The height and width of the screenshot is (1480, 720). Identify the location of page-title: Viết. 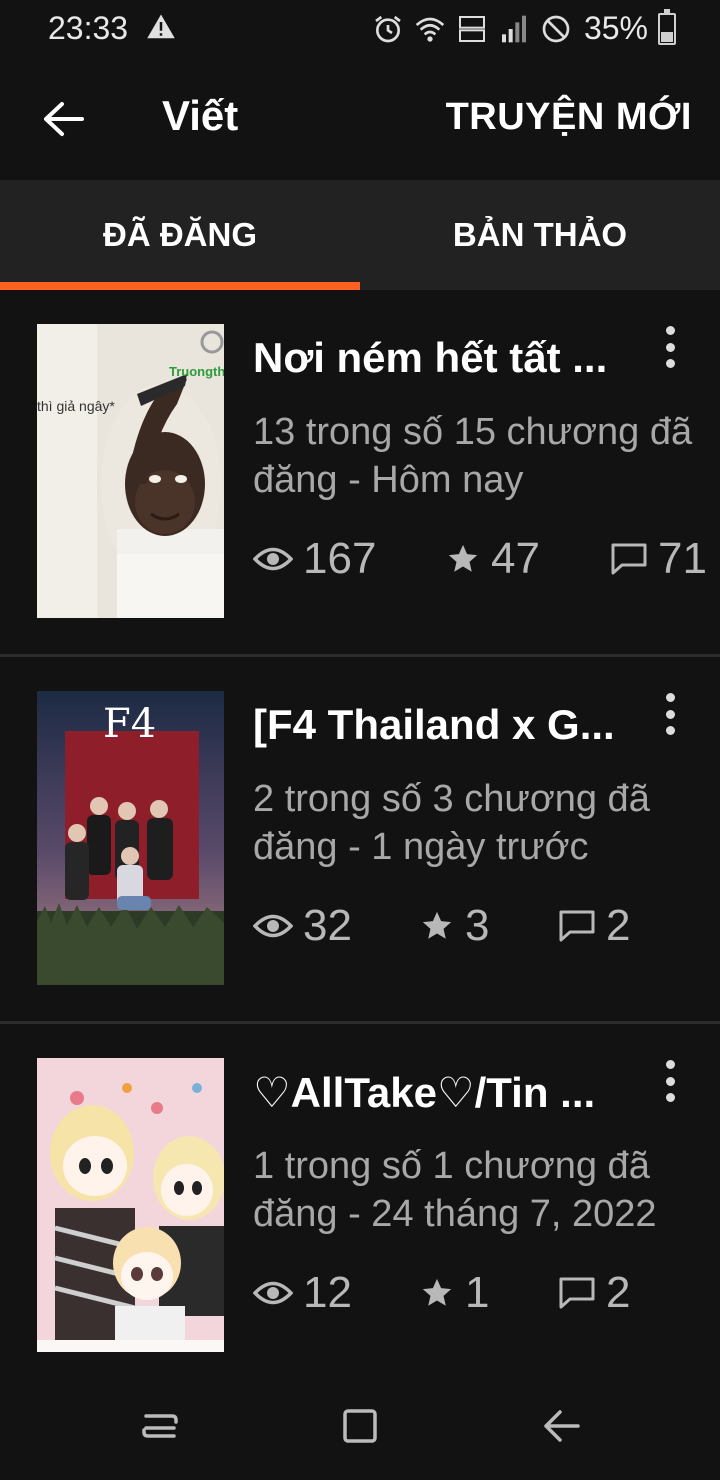
(200, 115).